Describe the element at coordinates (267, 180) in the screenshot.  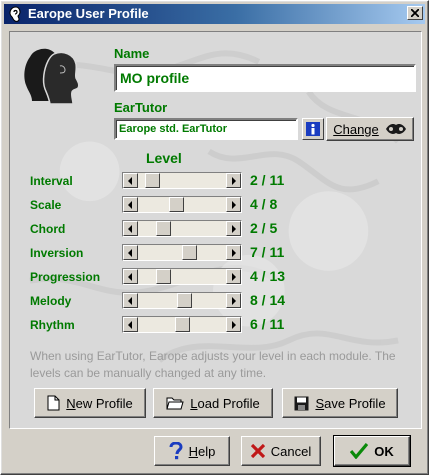
I see `level-value-interval: 2 / 11` at that location.